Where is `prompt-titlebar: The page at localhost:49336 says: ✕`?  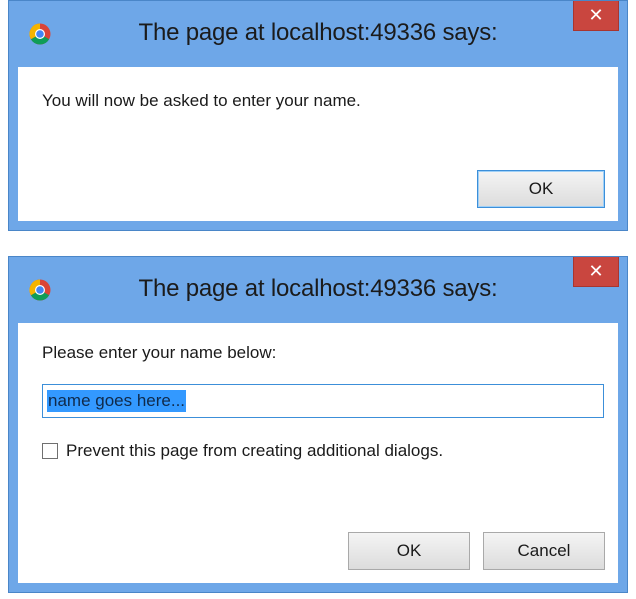
prompt-titlebar: The page at localhost:49336 says: ✕ is located at coordinates (318, 290).